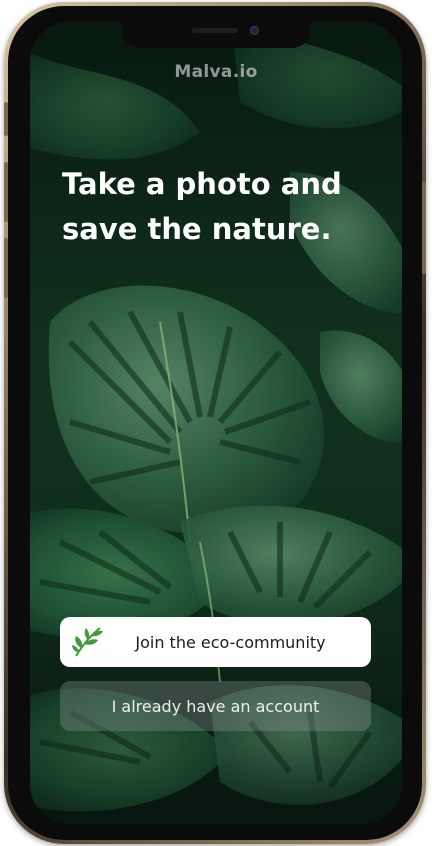  I want to click on phone-notch, so click(216, 35).